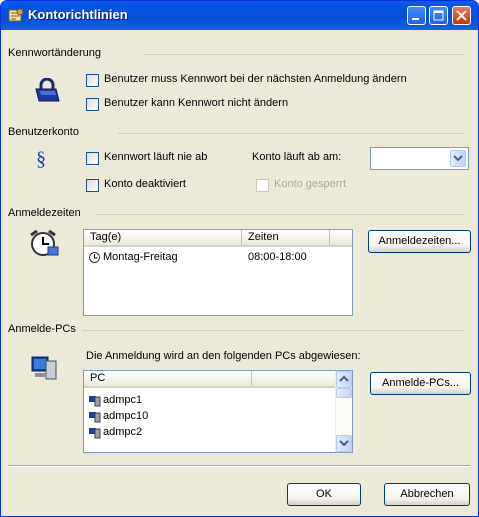 The width and height of the screenshot is (479, 517). What do you see at coordinates (43, 132) in the screenshot?
I see `account-group-title: Benutzerkonto` at bounding box center [43, 132].